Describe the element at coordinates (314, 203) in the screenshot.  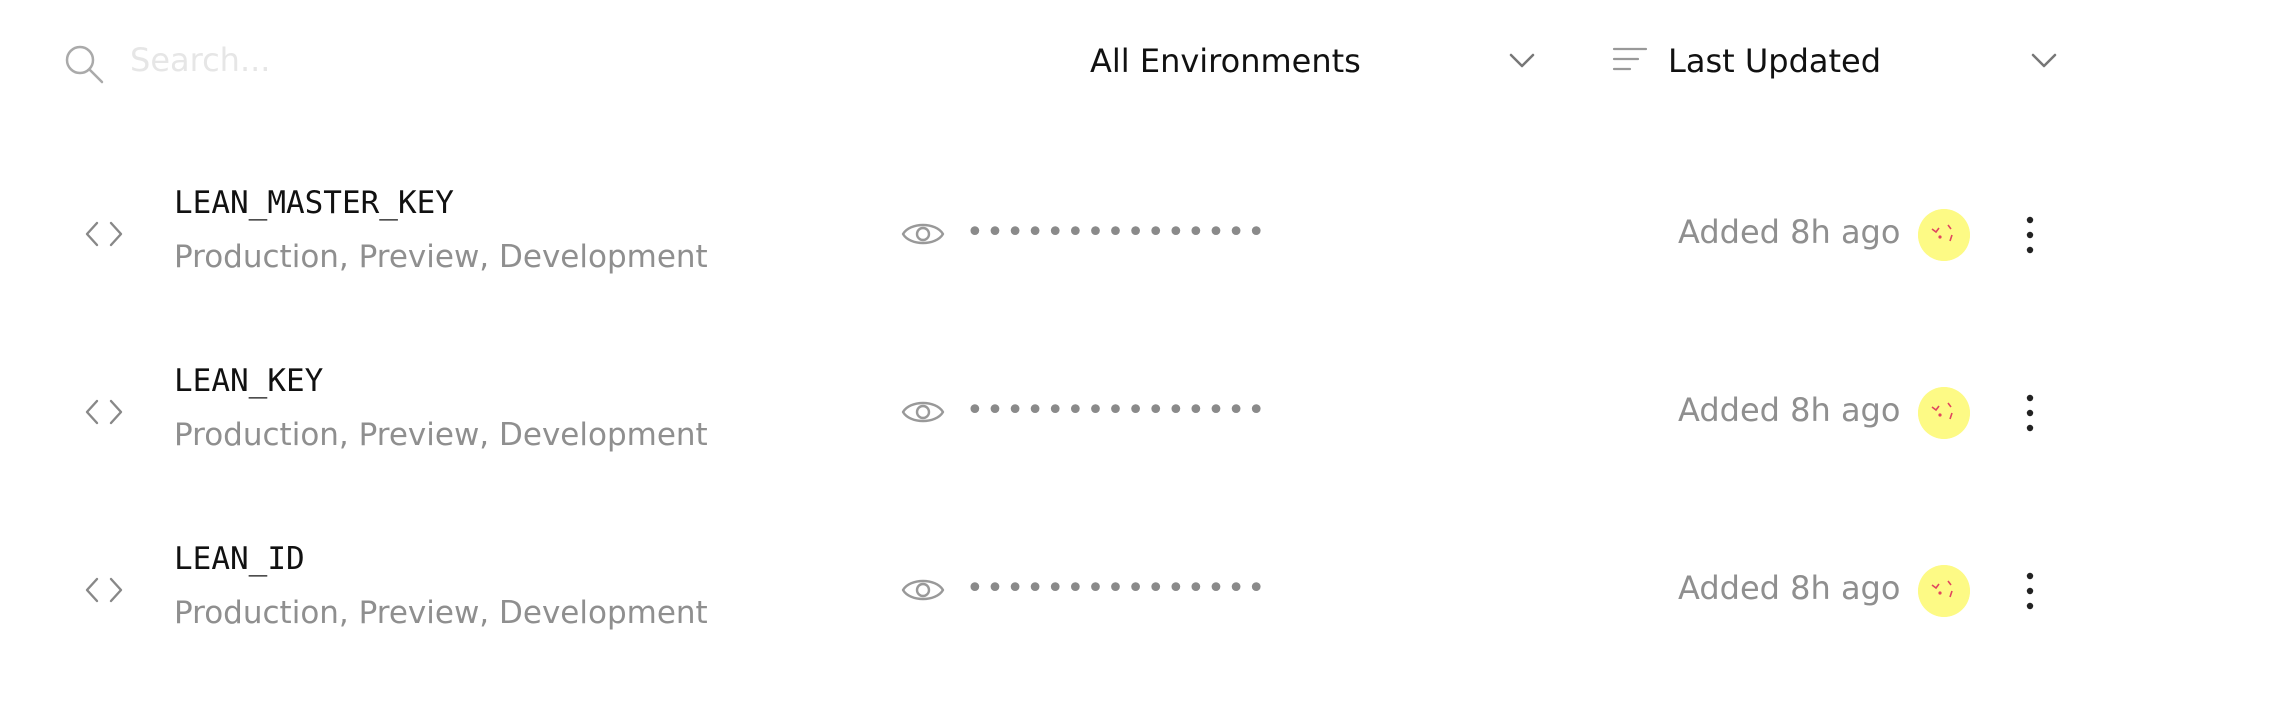
I see `variable-name: LEAN_MASTER_KEY` at that location.